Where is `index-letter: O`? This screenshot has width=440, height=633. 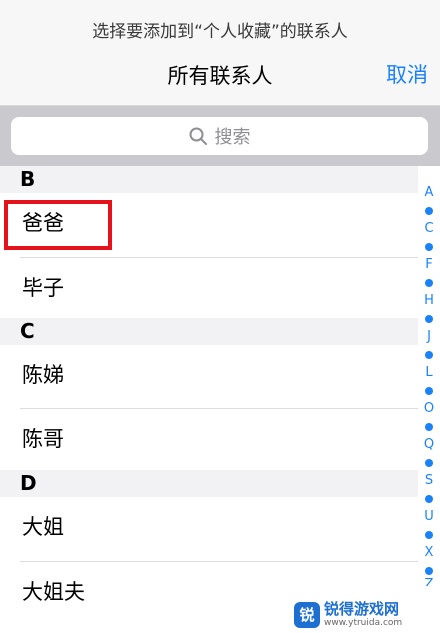
index-letter: O is located at coordinates (429, 409).